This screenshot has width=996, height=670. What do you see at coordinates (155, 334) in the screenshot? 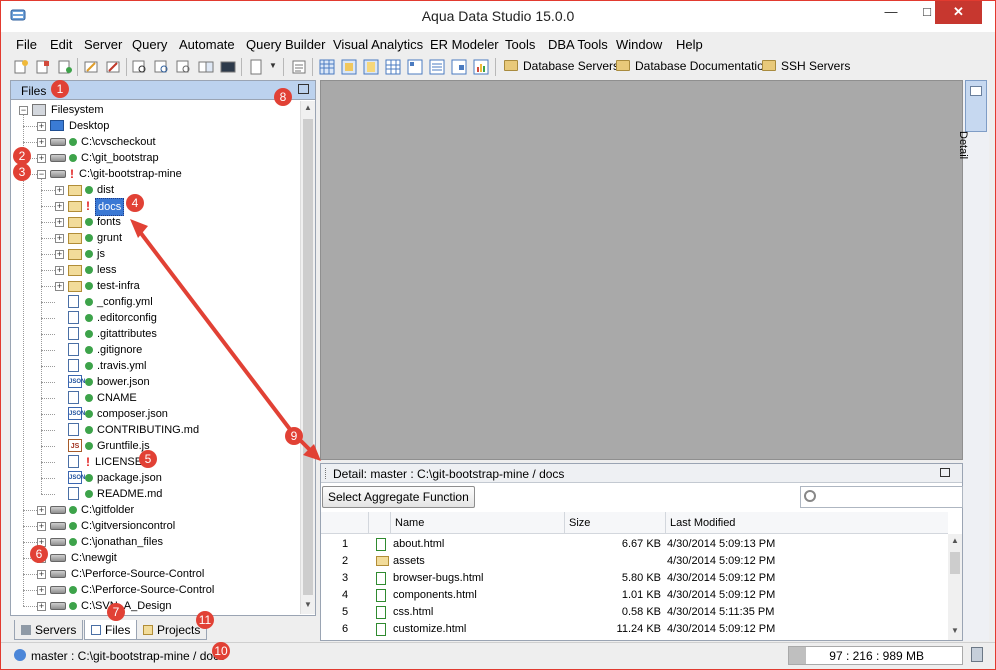
I see `tree-node: .gitattributes` at bounding box center [155, 334].